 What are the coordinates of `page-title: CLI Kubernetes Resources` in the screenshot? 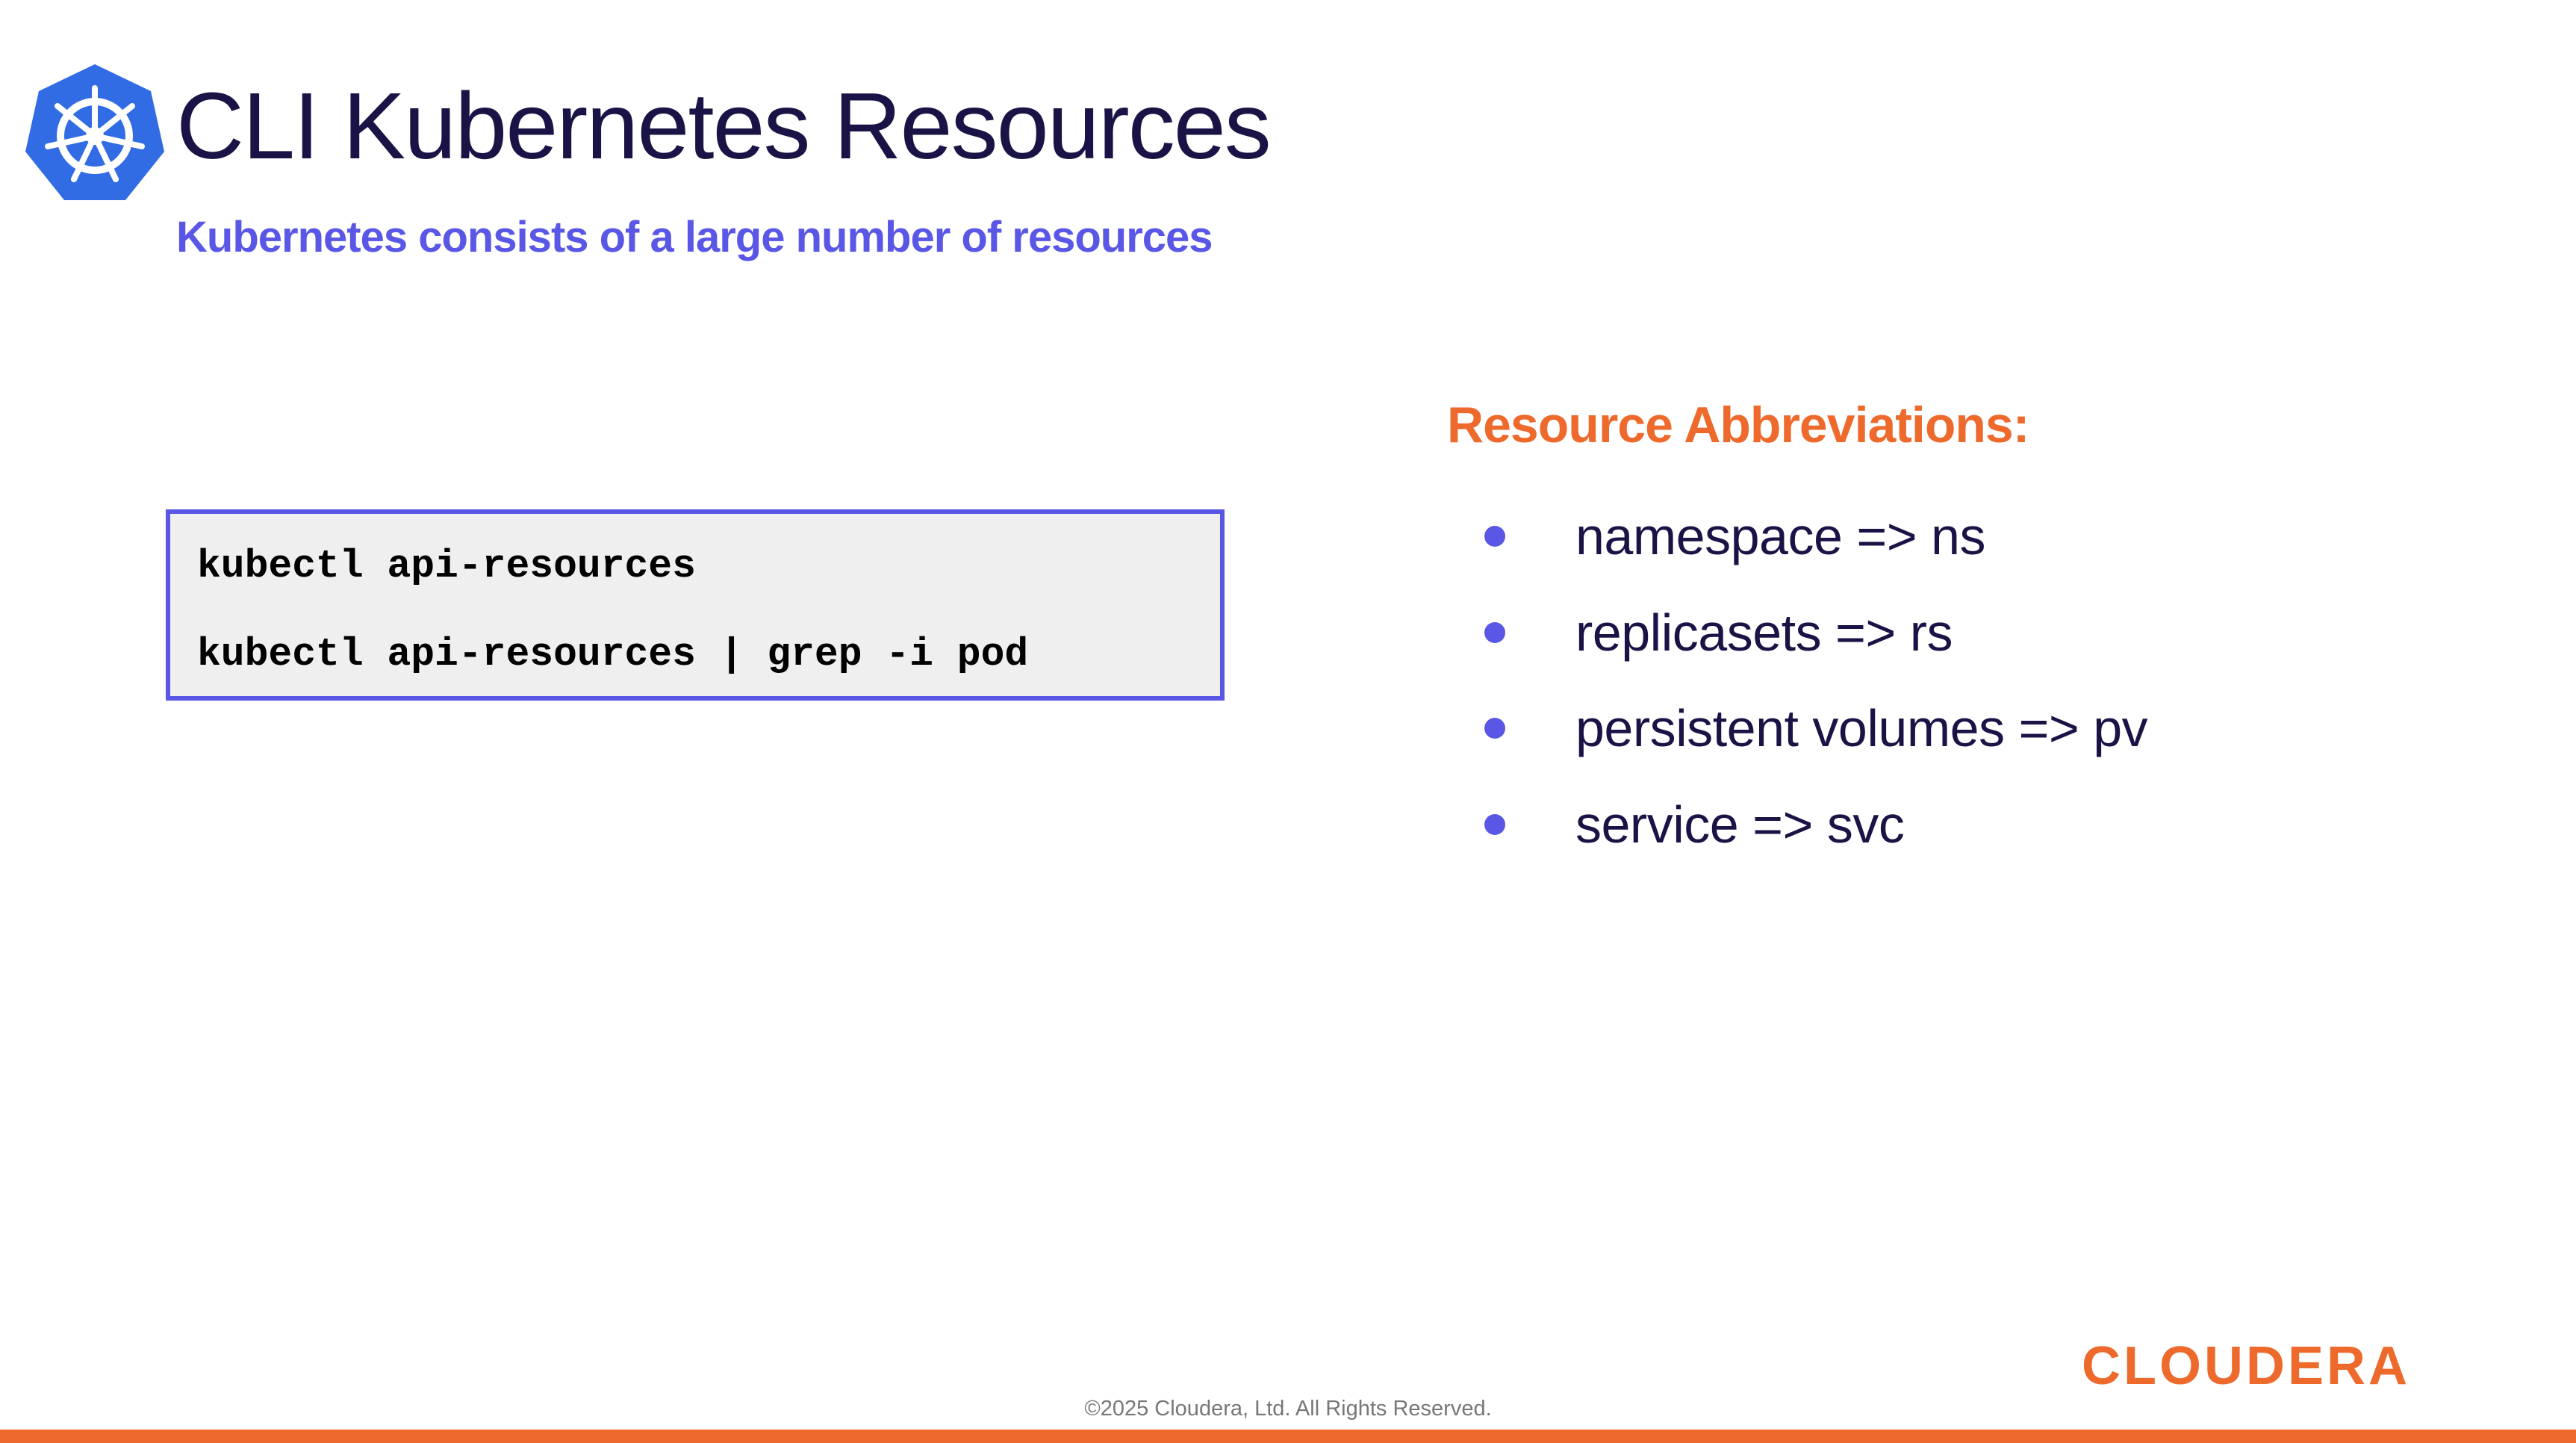 It's located at (724, 126).